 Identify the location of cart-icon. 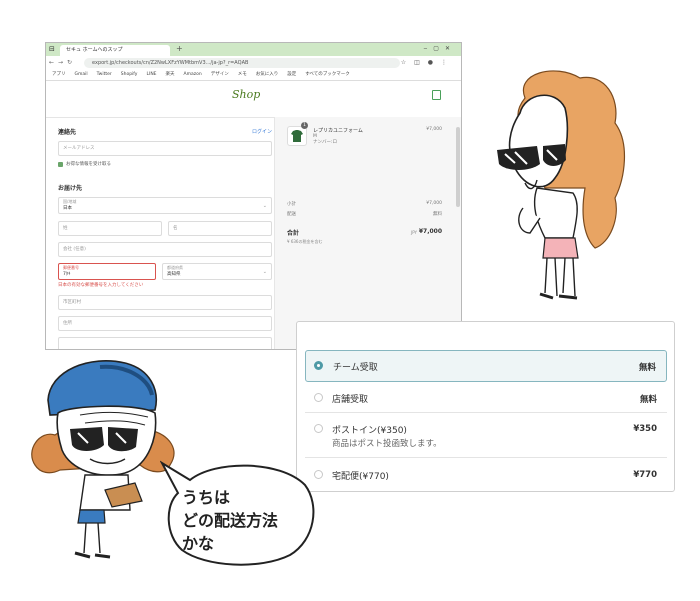
(436, 95).